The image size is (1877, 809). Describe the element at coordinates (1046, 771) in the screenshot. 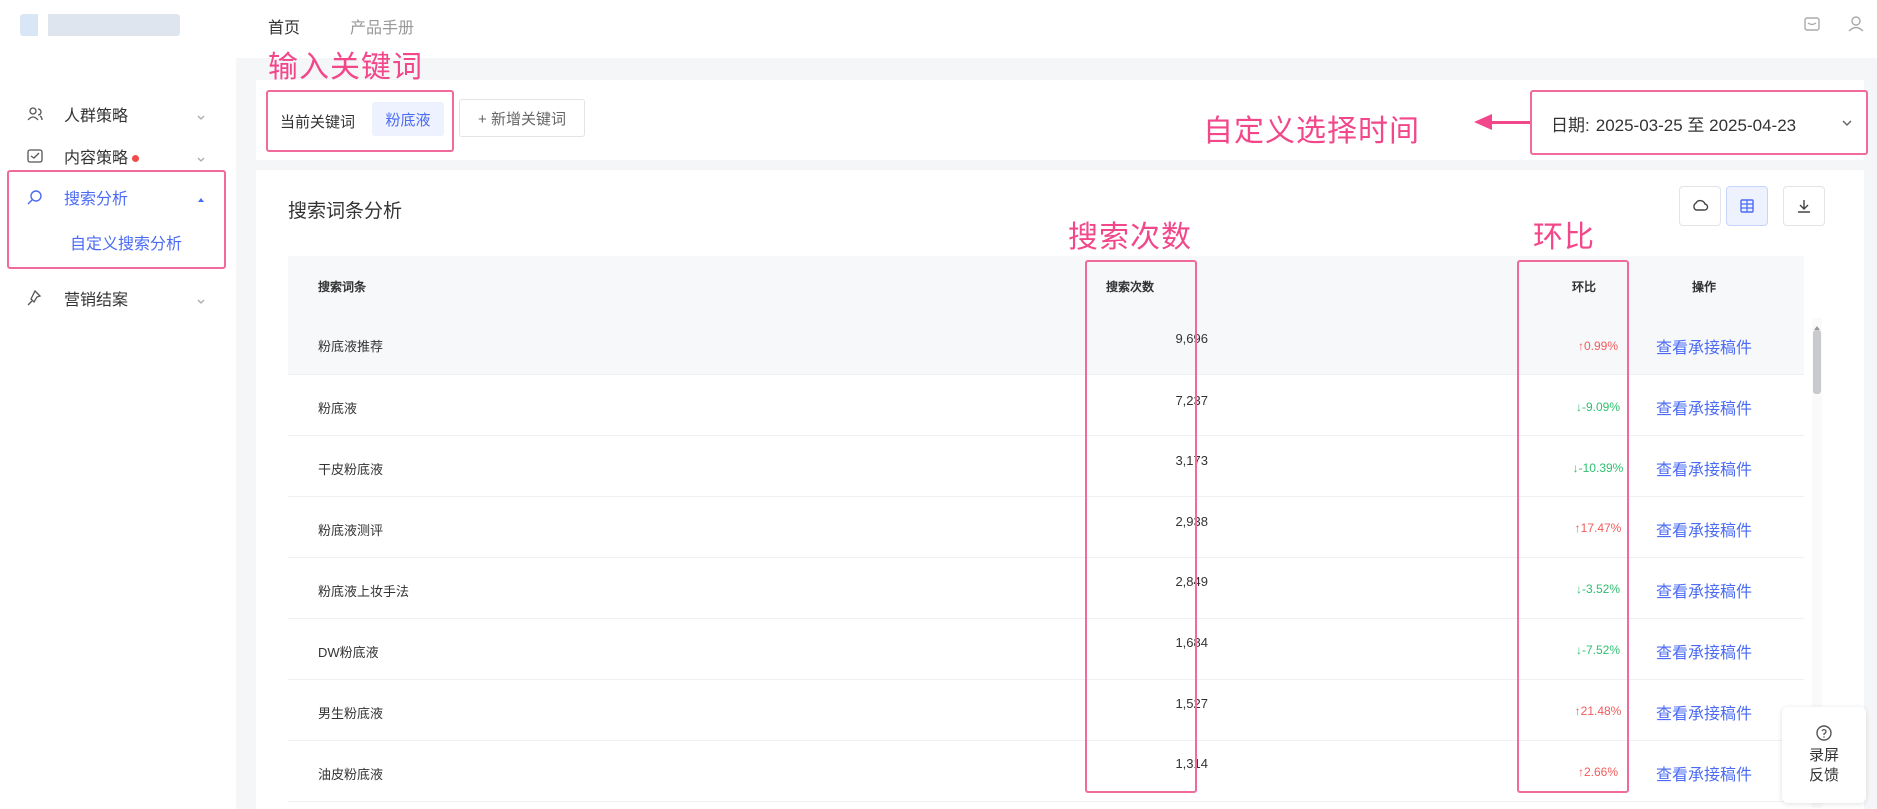

I see `table-row: 油皮粉底液 1,314 ↑2.66% 查看承接稿件` at that location.